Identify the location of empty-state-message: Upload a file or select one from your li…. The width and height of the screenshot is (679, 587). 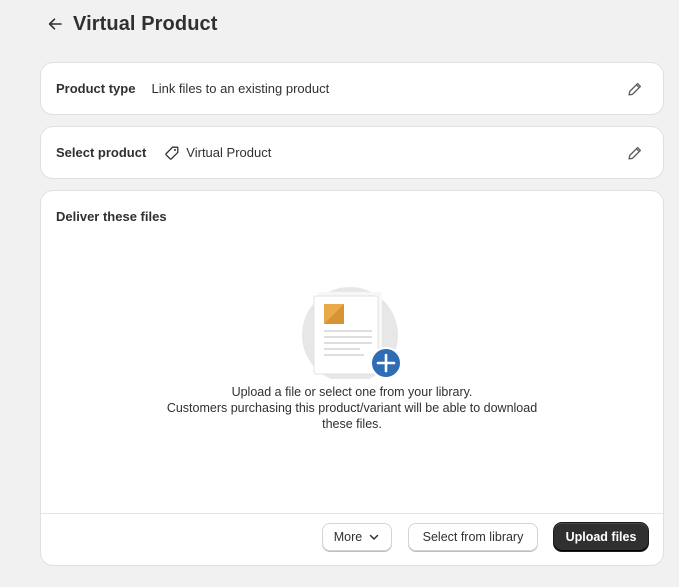
(352, 408).